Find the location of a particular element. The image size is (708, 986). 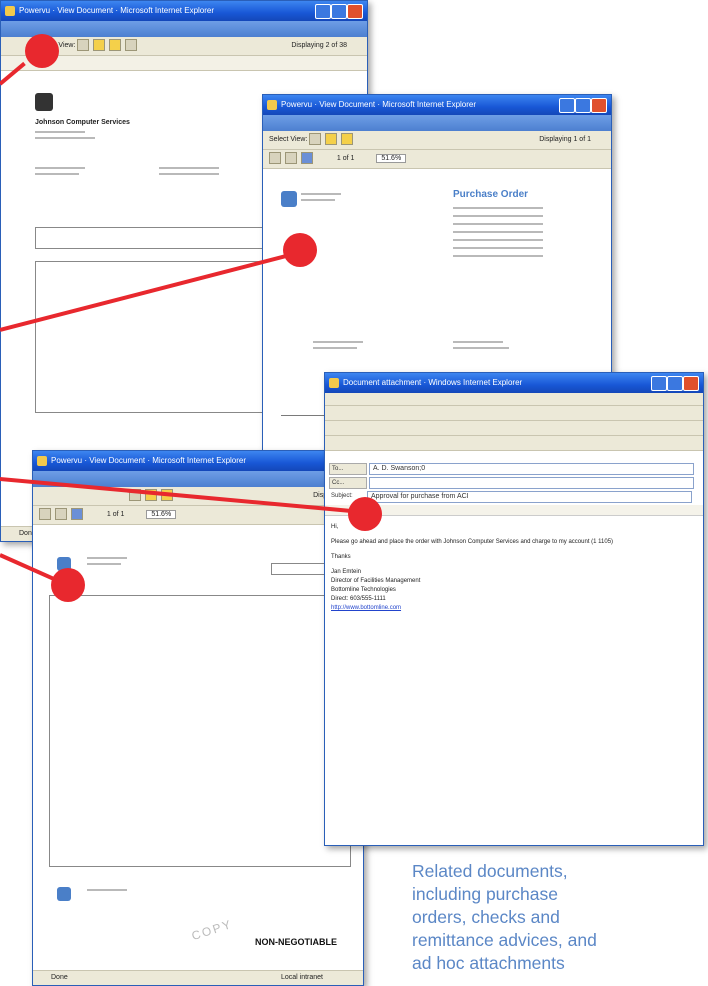

sig-phone: Direct: 603/555-1111 is located at coordinates (358, 599).